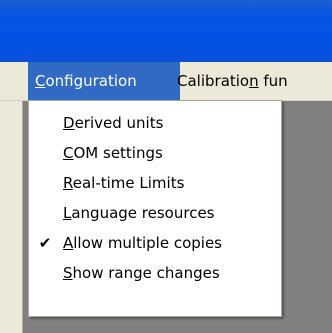 The width and height of the screenshot is (332, 333). I want to click on menu-bar: Configuration Calibration fun, so click(166, 81).